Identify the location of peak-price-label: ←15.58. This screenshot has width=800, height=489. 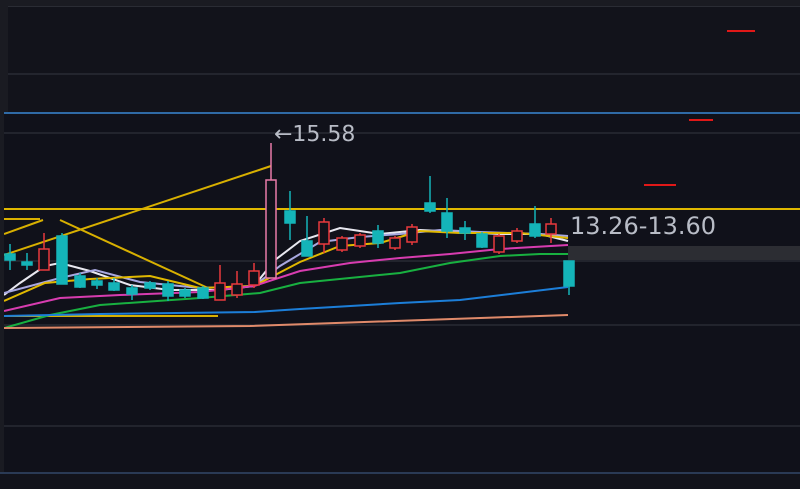
(315, 135).